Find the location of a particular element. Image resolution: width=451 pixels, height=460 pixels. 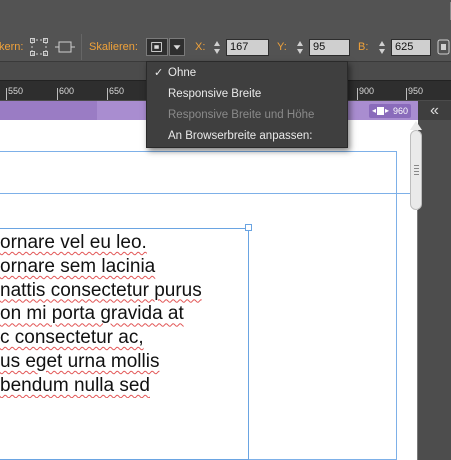

b-stepper-icon is located at coordinates (382, 47).